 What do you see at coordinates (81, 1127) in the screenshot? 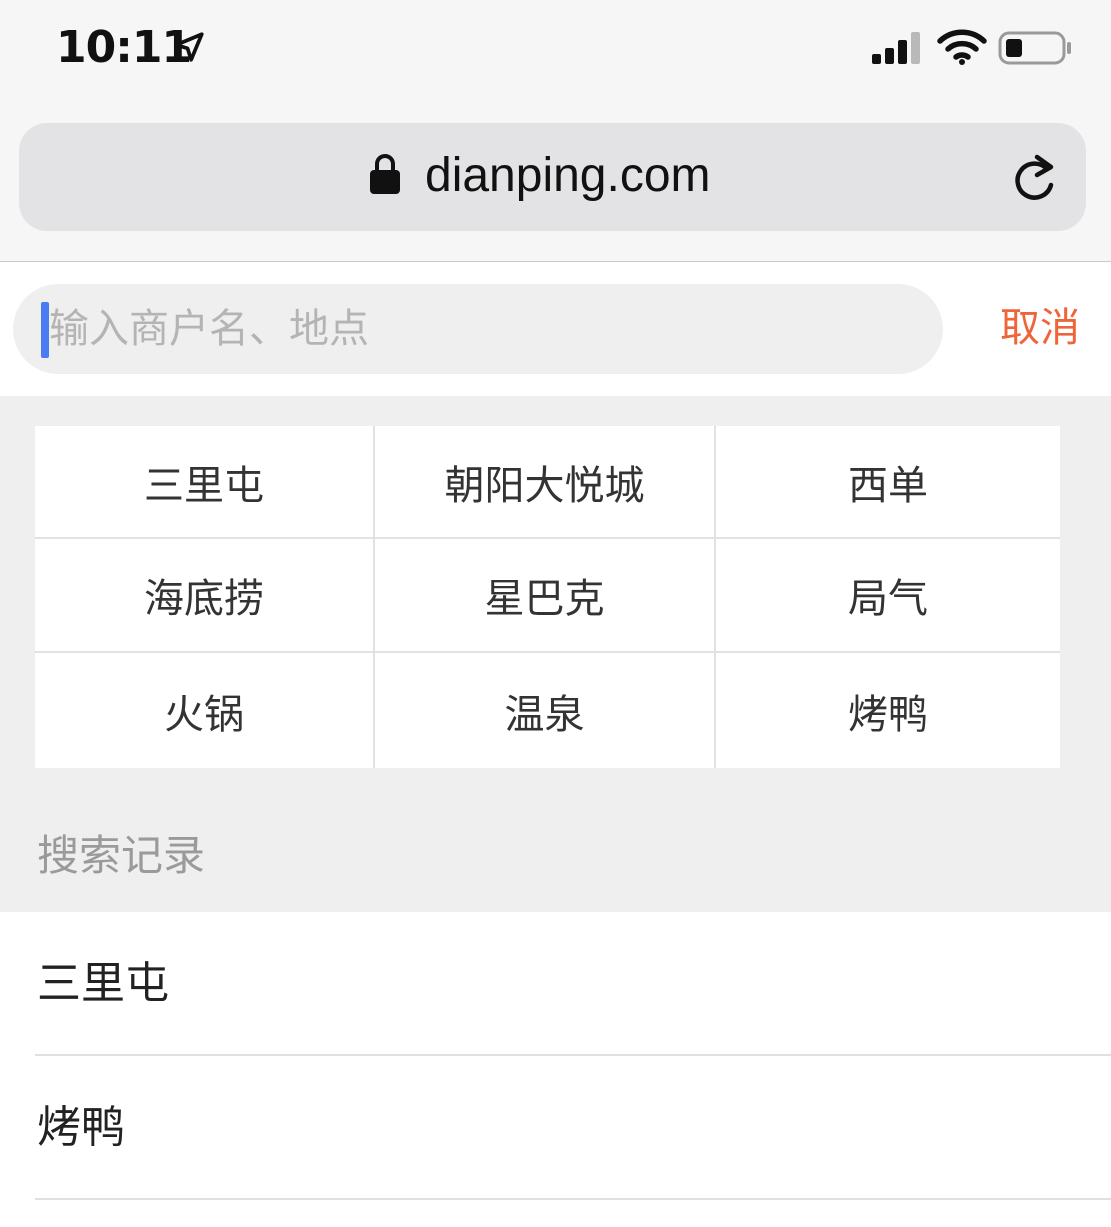
I see `history-item-label: 烤鸭` at bounding box center [81, 1127].